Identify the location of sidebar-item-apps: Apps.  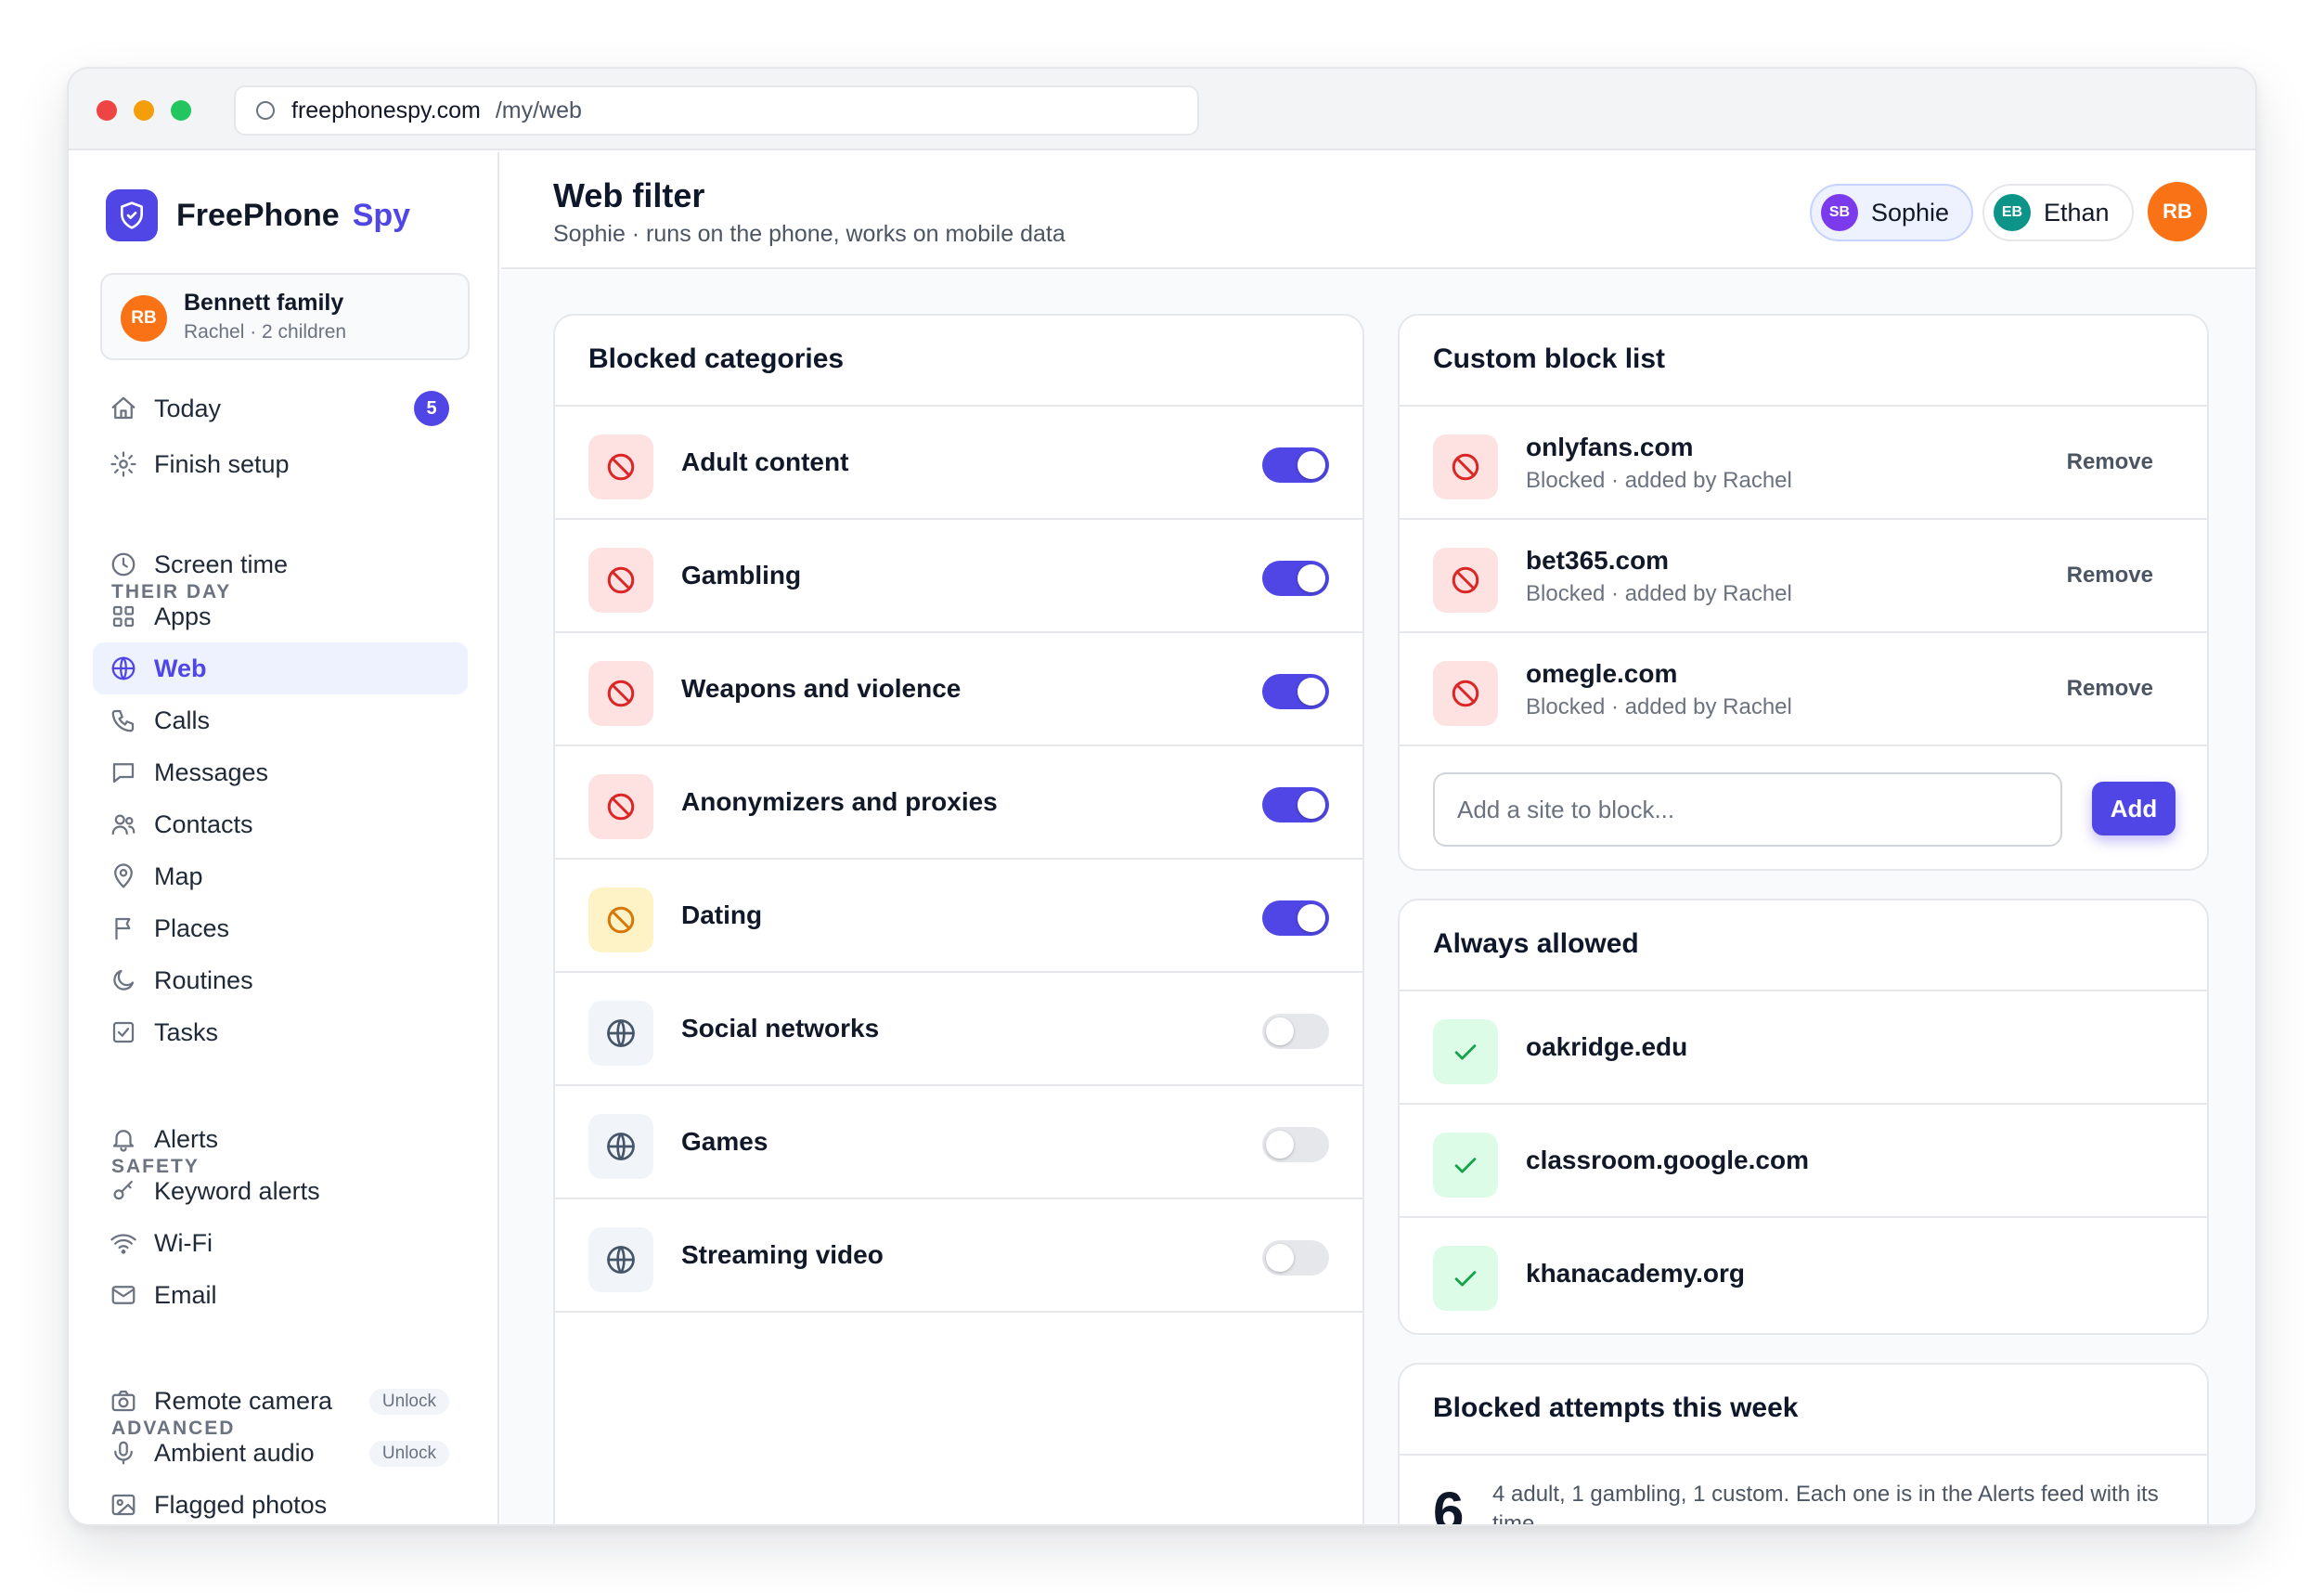
(280, 616).